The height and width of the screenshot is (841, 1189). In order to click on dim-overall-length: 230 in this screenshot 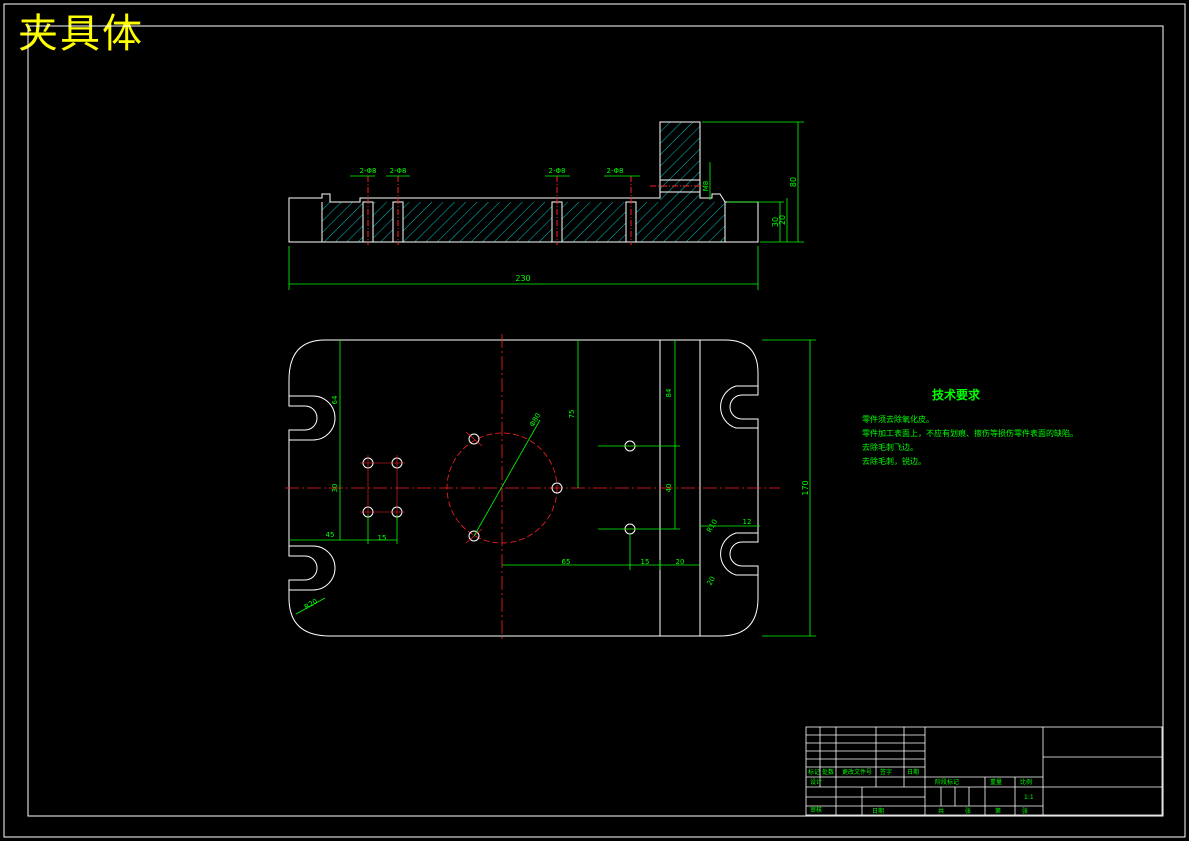, I will do `click(522, 278)`.